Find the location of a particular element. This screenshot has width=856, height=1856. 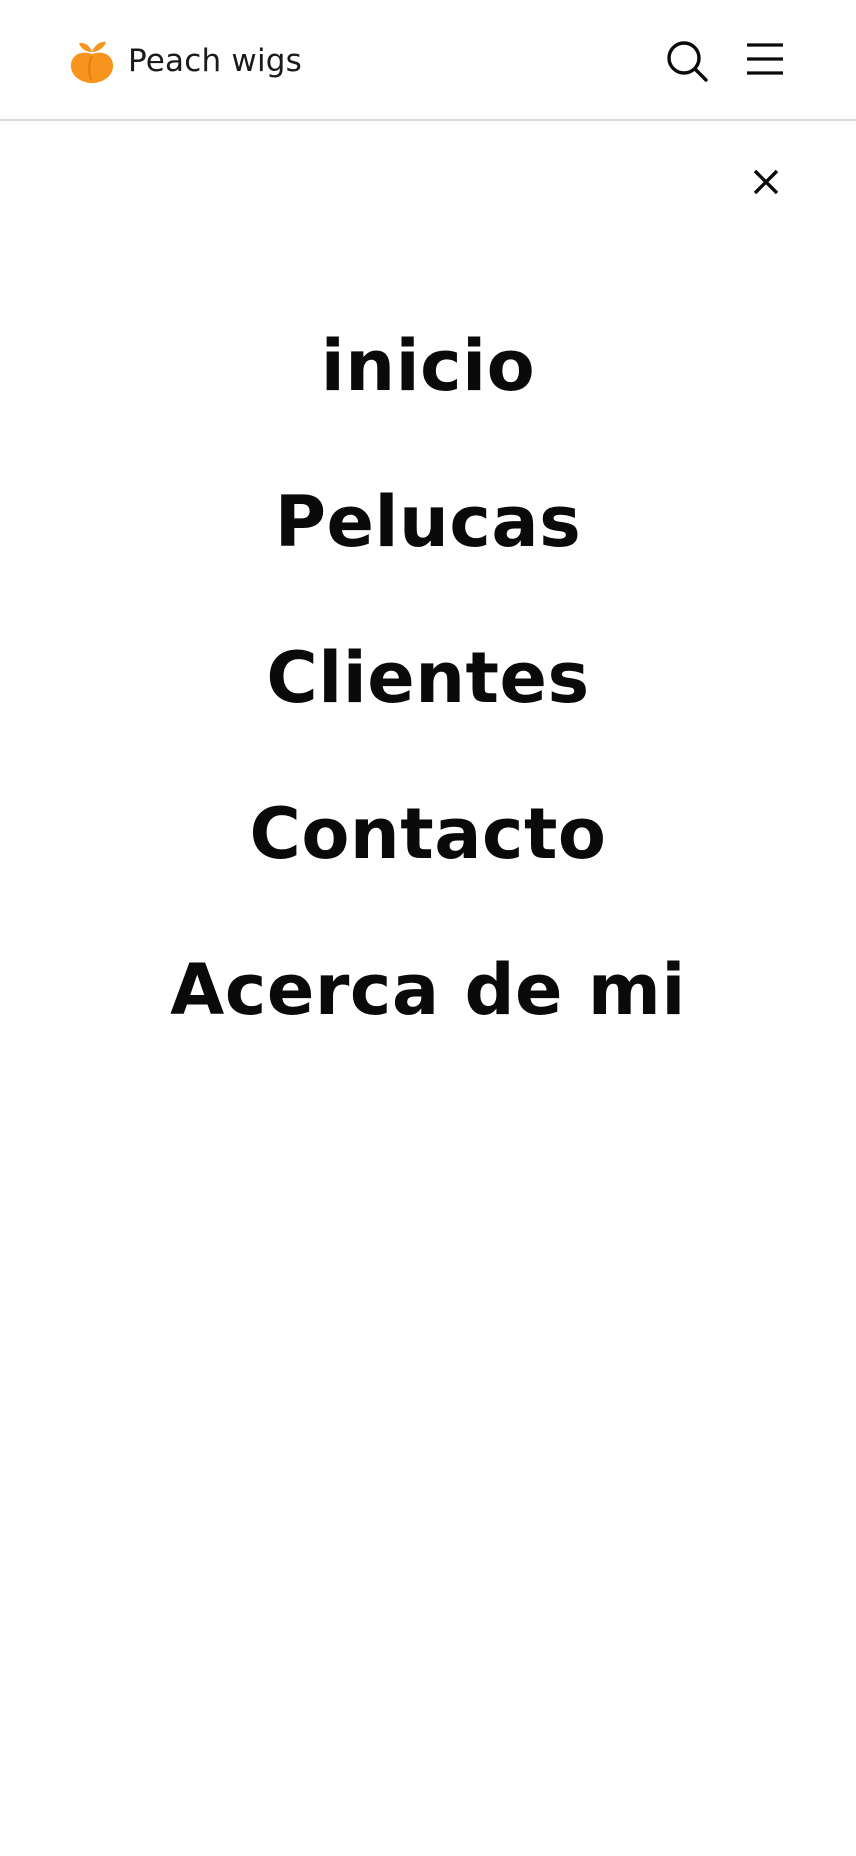

search-button is located at coordinates (687, 61).